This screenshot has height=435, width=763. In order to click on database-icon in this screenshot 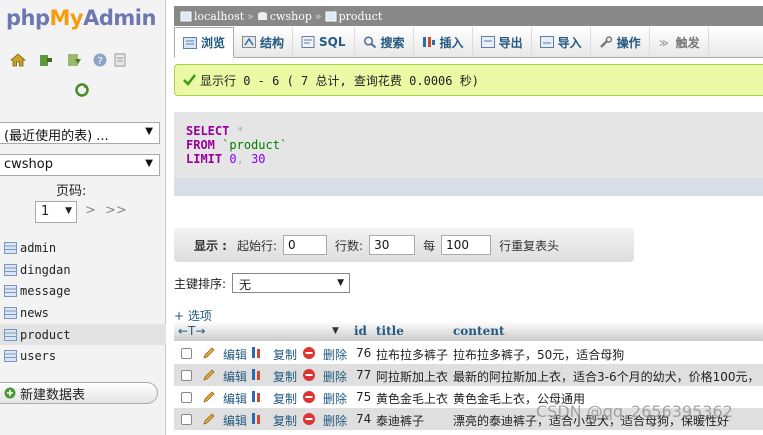, I will do `click(262, 15)`.